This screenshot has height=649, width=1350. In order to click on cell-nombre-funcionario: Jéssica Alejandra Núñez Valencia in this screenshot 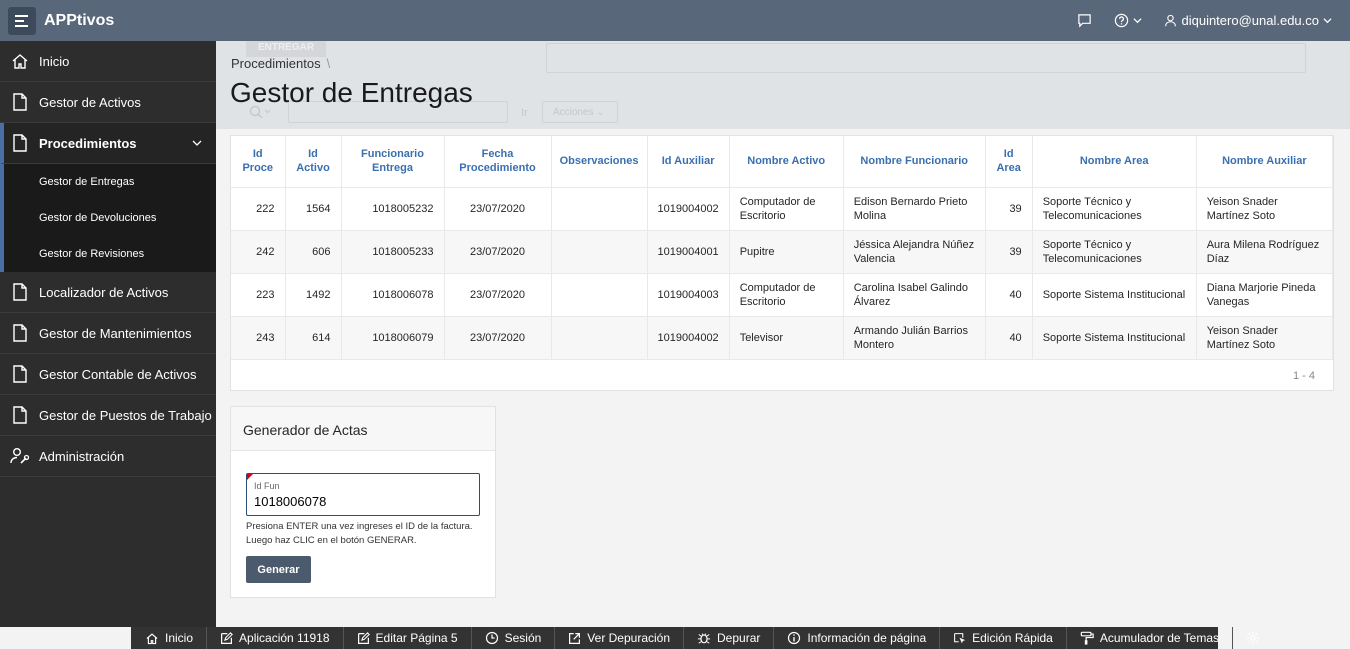, I will do `click(914, 252)`.